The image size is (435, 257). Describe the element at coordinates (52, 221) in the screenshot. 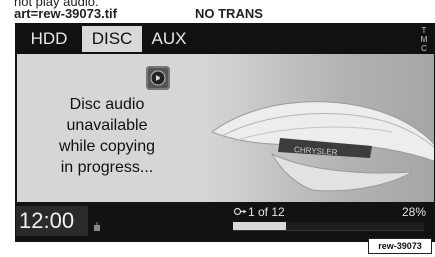

I see `clock-button: 12:00` at that location.